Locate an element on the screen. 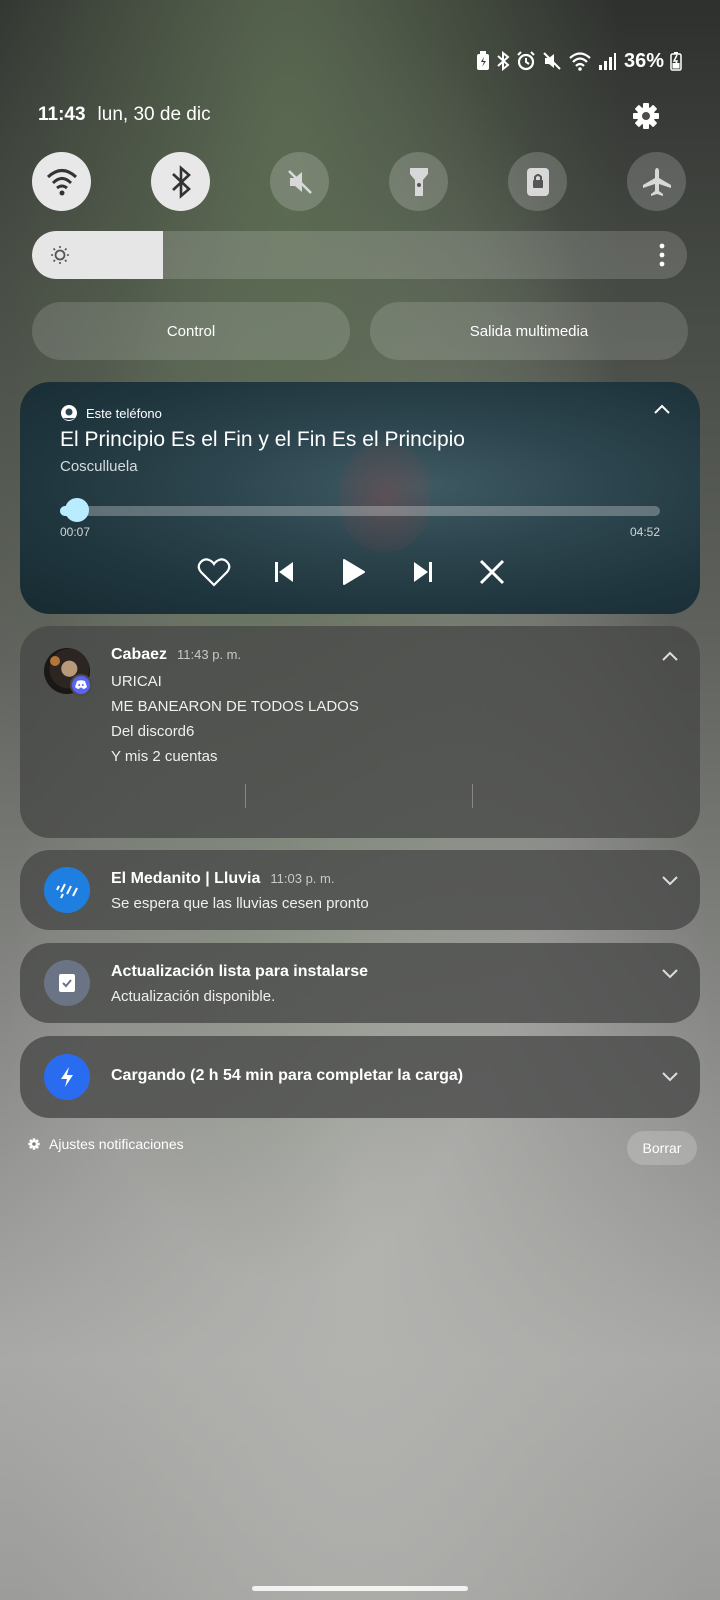 Image resolution: width=720 pixels, height=1600 pixels. flashlight-icon is located at coordinates (418, 181).